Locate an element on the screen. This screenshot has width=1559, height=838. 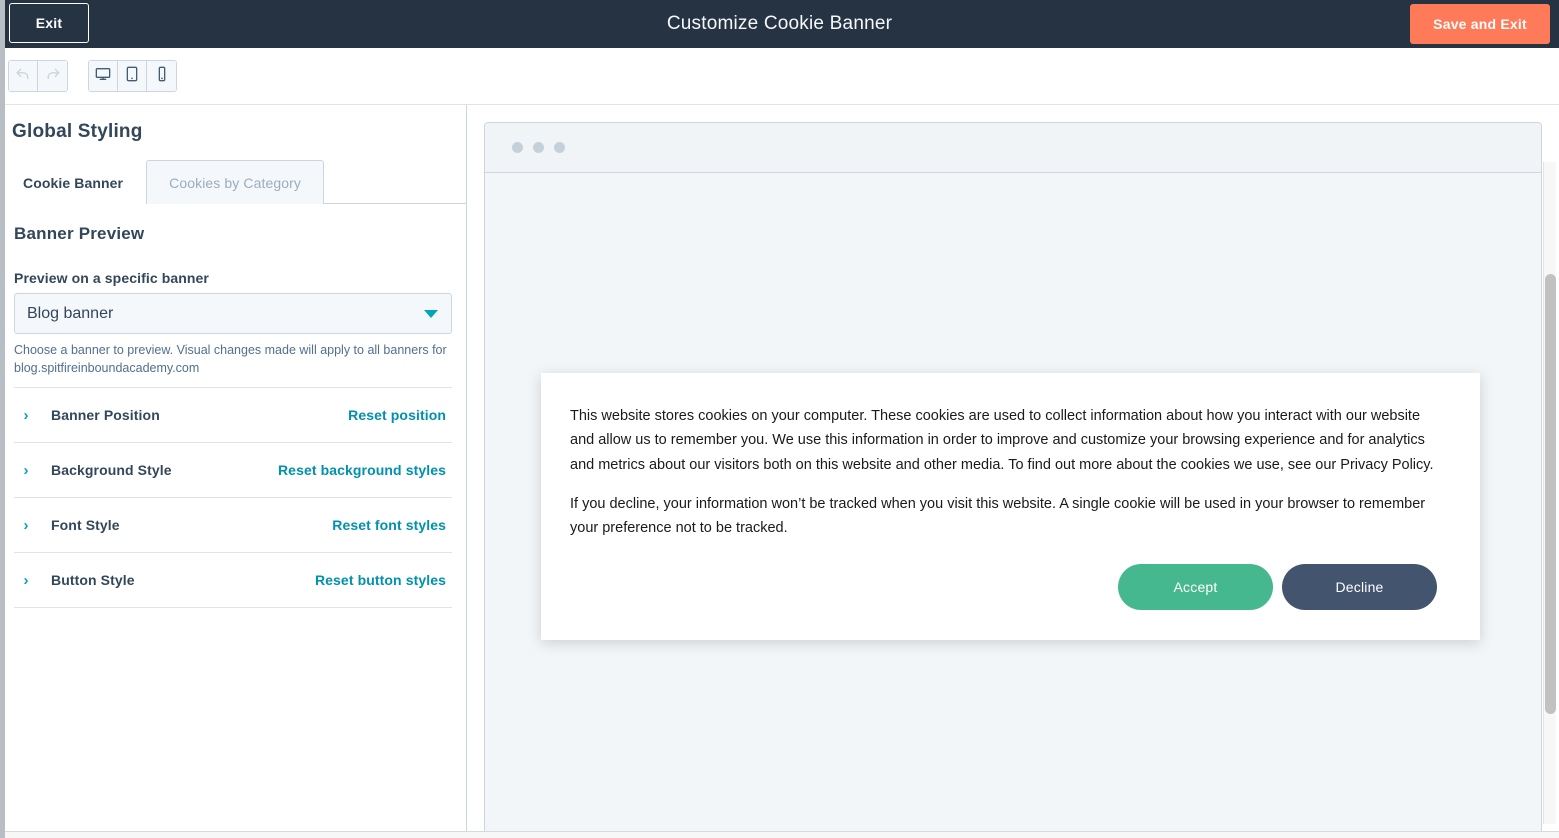
tablet-preview-button is located at coordinates (132, 76).